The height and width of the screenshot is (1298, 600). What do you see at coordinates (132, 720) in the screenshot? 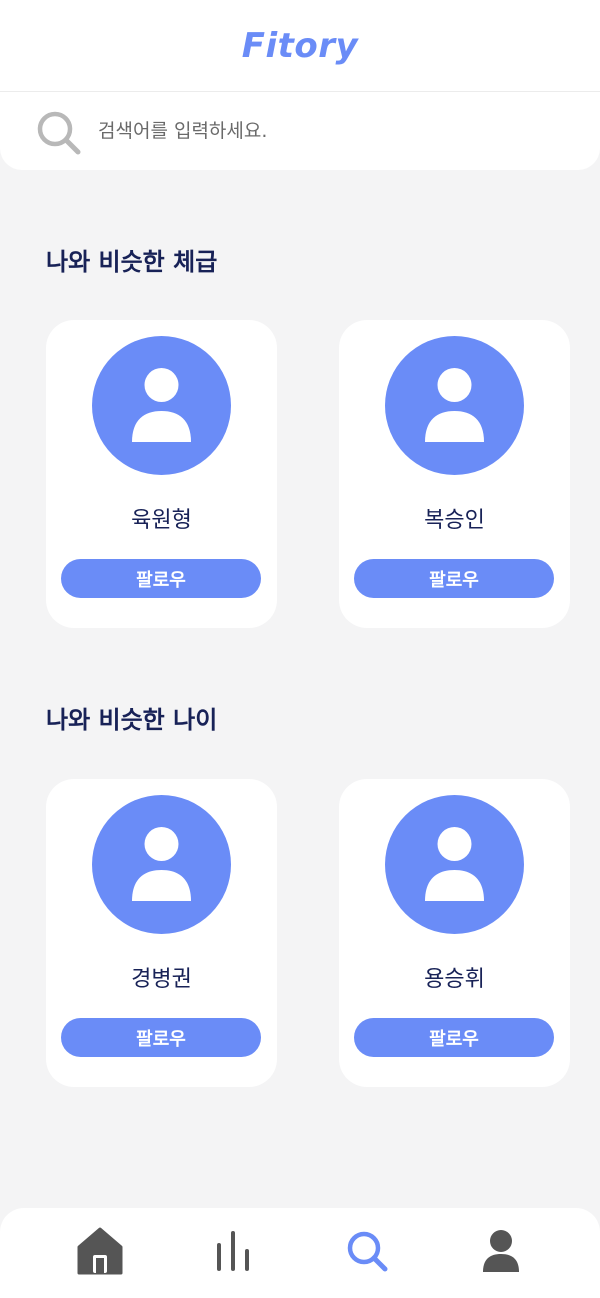
I see `section-title-similar-age: 나와 비슷한 나이` at bounding box center [132, 720].